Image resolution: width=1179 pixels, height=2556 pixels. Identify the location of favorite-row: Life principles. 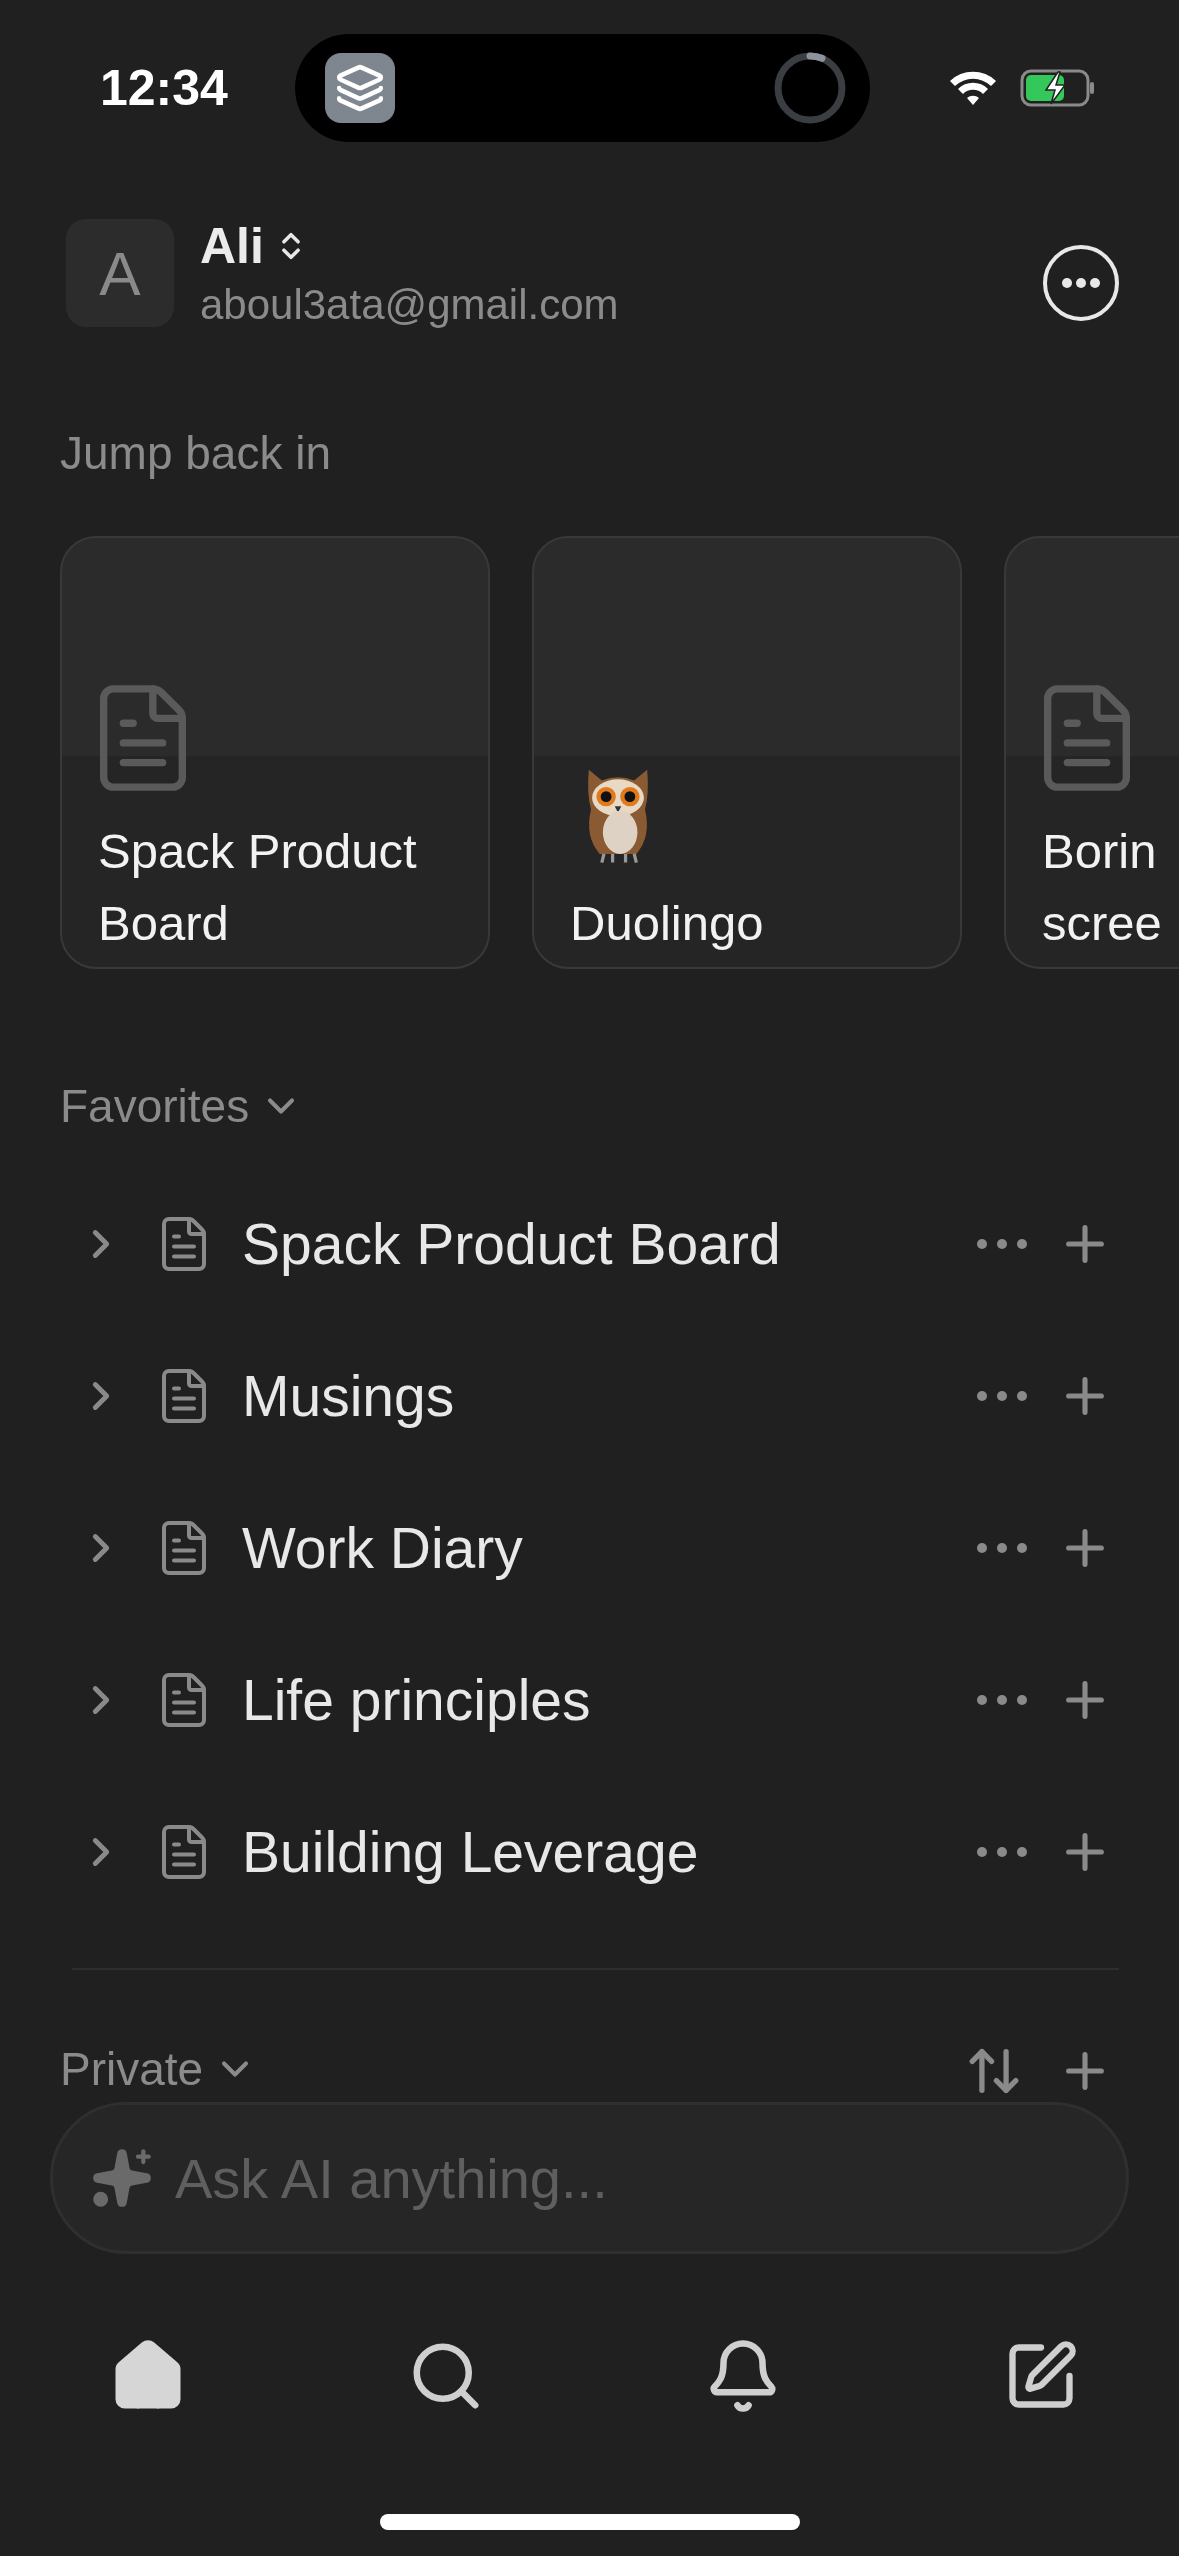
(589, 1700).